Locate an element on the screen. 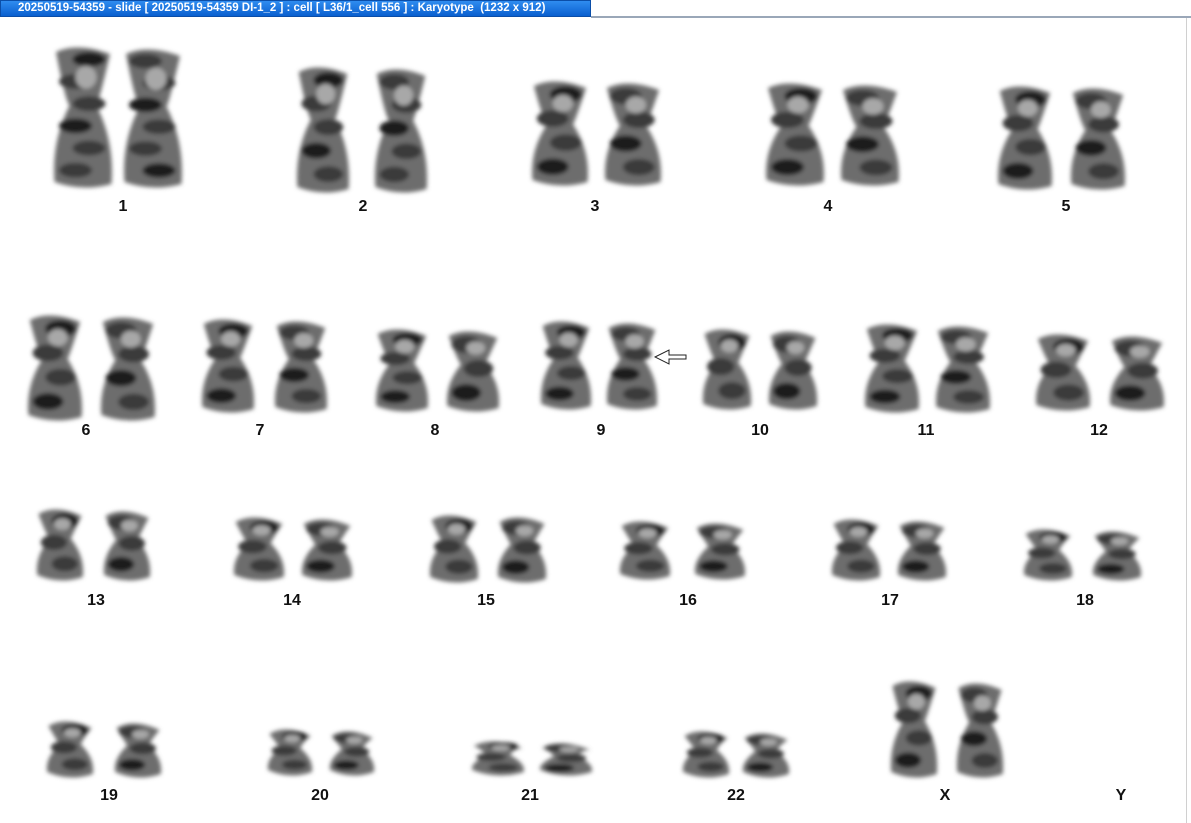 This screenshot has width=1191, height=823. chromosome-label-6: 6 is located at coordinates (86, 430).